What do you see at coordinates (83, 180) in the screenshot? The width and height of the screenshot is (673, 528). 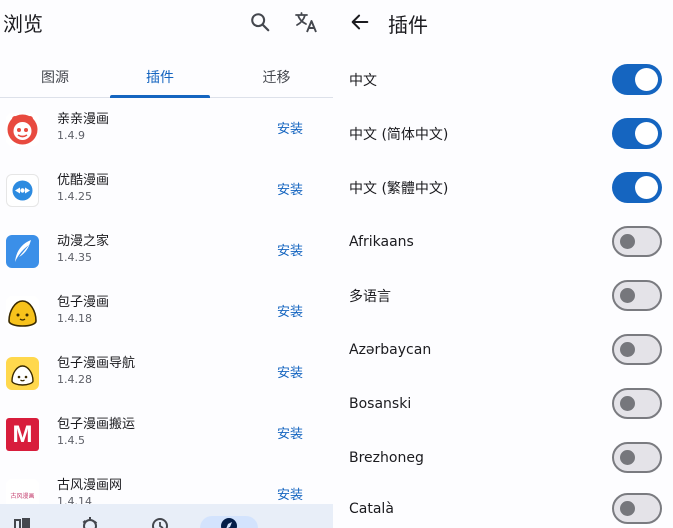 I see `extension-name: 优酷漫画` at bounding box center [83, 180].